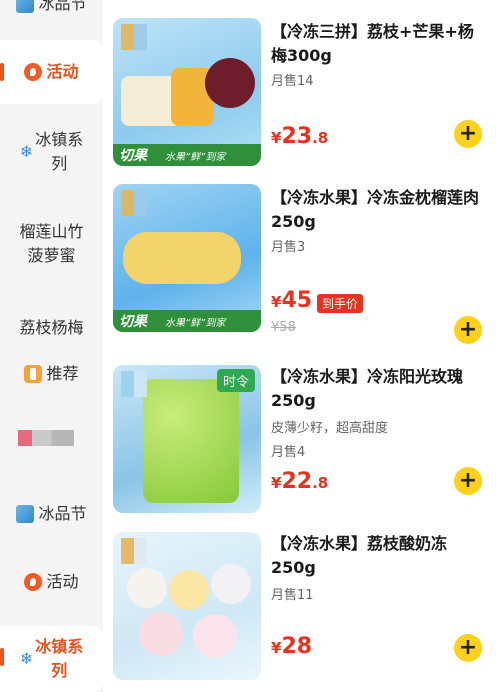 The image size is (500, 692). Describe the element at coordinates (375, 209) in the screenshot. I see `product-title: 【冷冻水果】冷冻金枕榴莲肉250g` at that location.